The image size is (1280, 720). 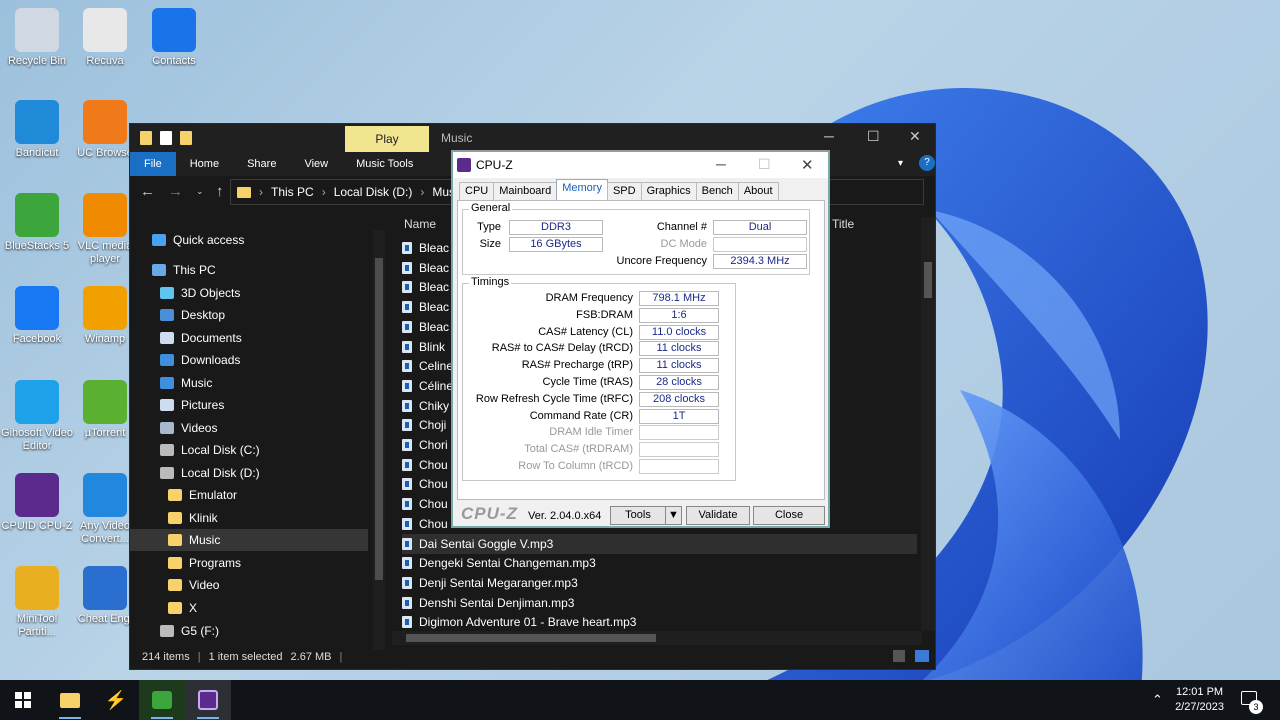 What do you see at coordinates (758, 191) in the screenshot?
I see `tab-about: About` at bounding box center [758, 191].